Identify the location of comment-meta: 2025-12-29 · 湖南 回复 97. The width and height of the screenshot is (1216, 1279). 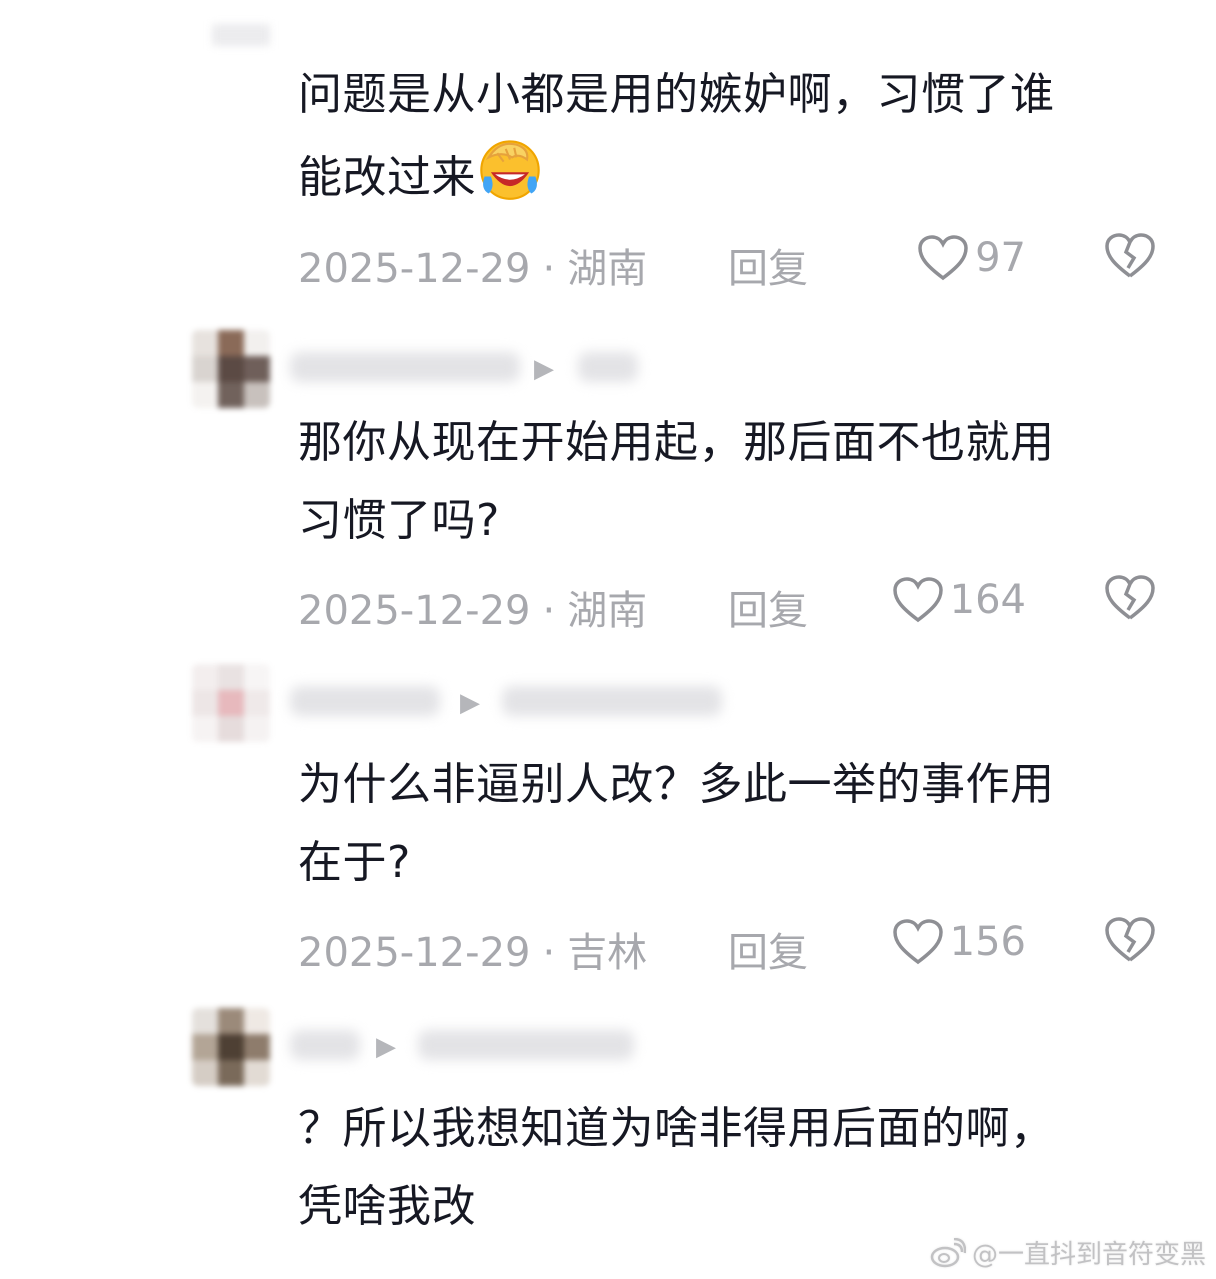
(727, 261).